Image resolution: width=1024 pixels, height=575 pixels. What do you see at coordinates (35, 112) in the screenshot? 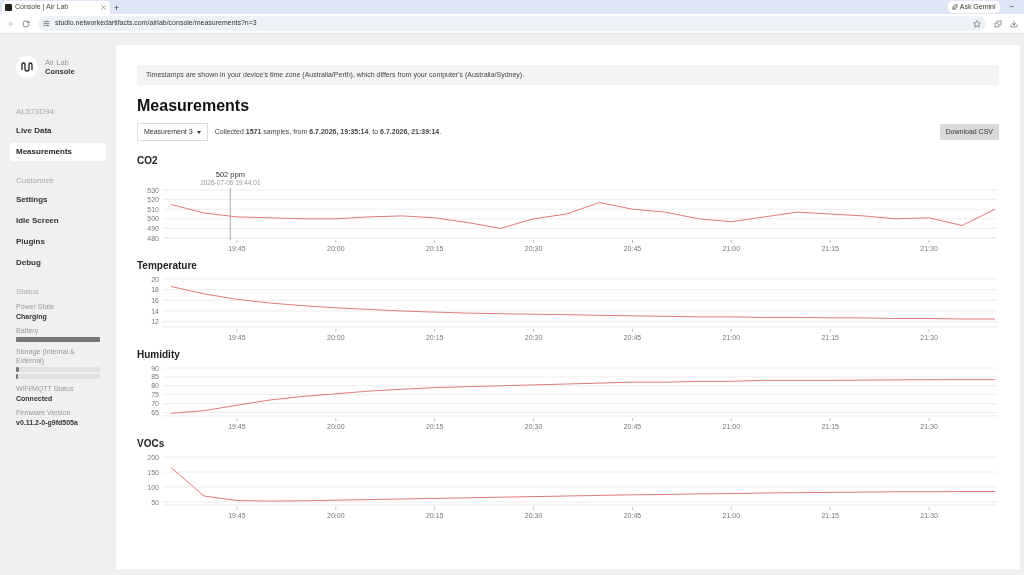
I see `device-id: AL573D94` at bounding box center [35, 112].